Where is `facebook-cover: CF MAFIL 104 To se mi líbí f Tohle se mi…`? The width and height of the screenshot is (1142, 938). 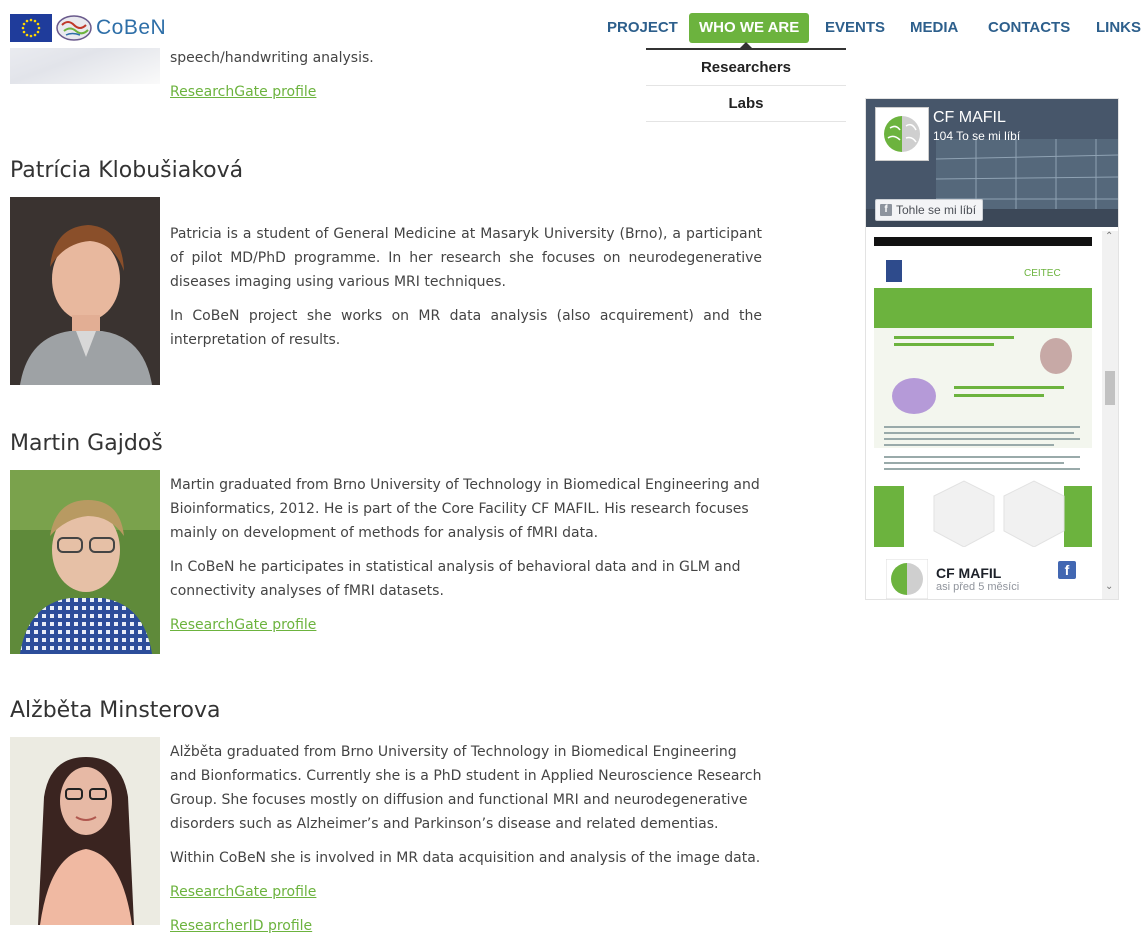
facebook-cover: CF MAFIL 104 To se mi líbí f Tohle se mi… is located at coordinates (992, 163).